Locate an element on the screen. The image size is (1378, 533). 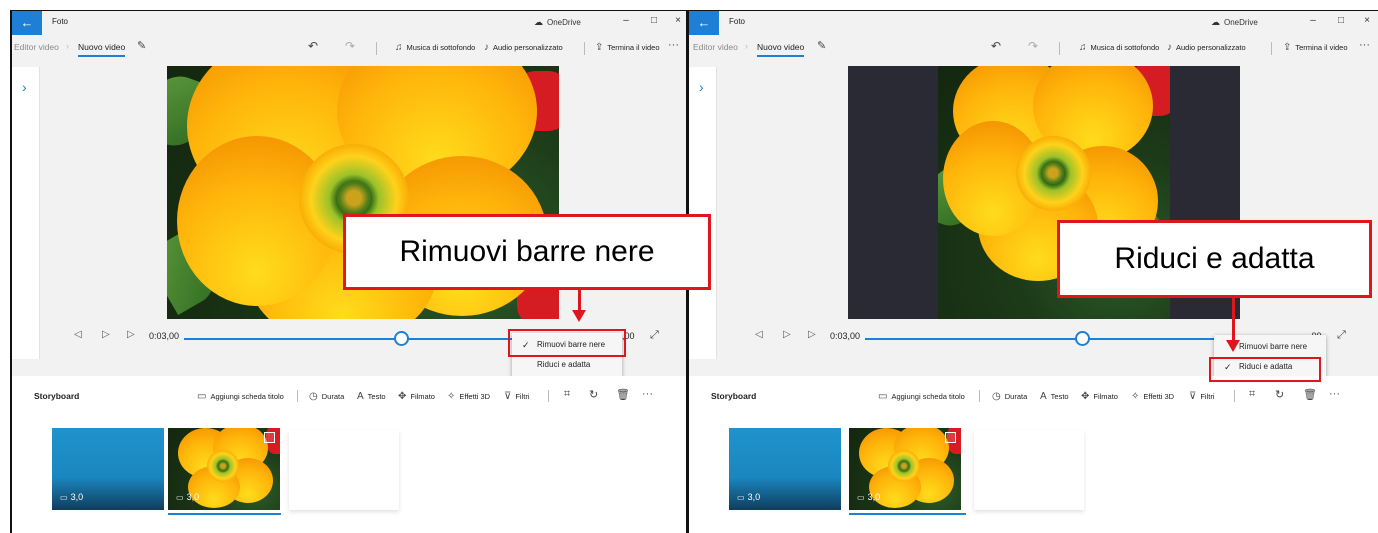
app-title: Foto is located at coordinates (60, 21).